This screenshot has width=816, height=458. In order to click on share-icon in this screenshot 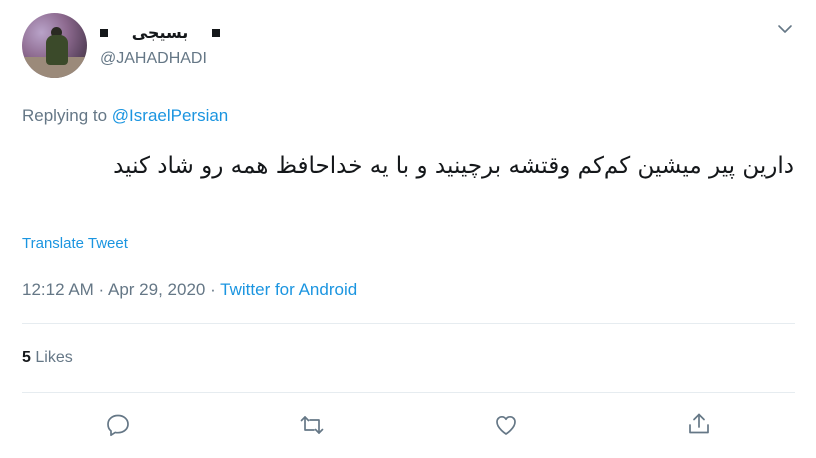, I will do `click(699, 424)`.